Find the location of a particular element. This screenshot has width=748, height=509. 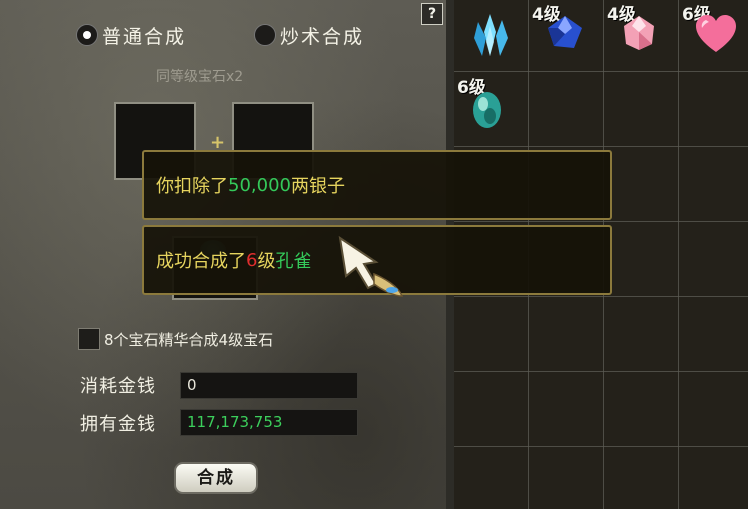

owned-field: 117,173,753 is located at coordinates (269, 422).